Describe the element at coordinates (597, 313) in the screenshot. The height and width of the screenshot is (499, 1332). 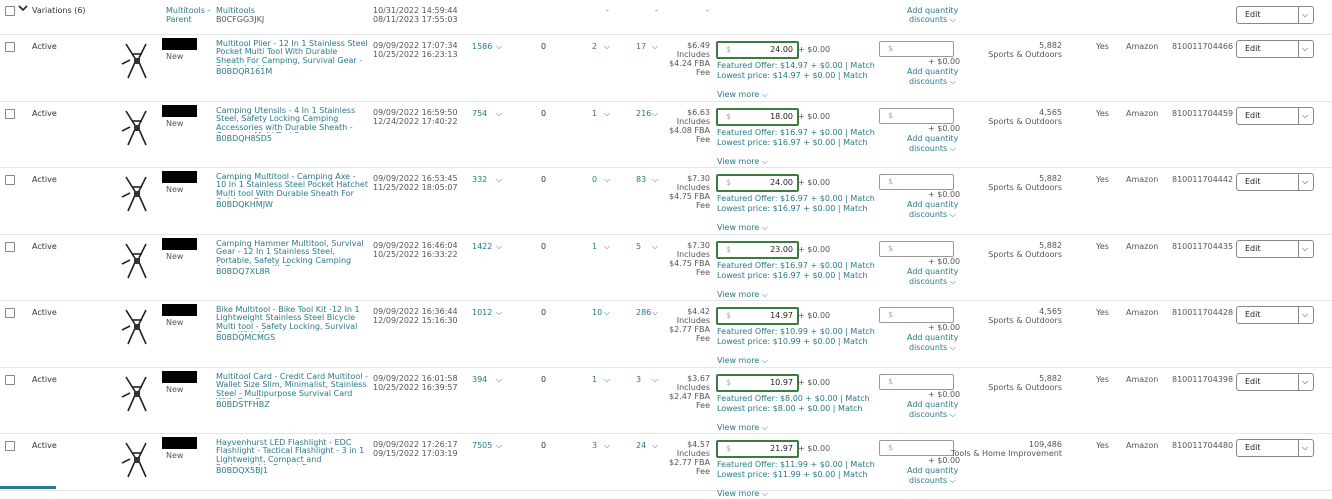
I see `reserved-quantity: 10` at that location.